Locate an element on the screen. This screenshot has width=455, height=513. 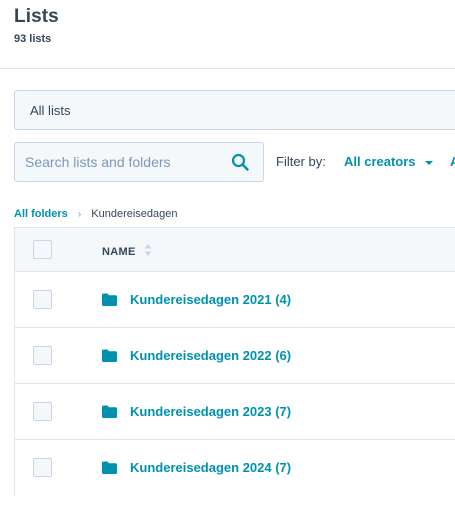
folder-link: Kundereisedagen 2021 (4) is located at coordinates (210, 299).